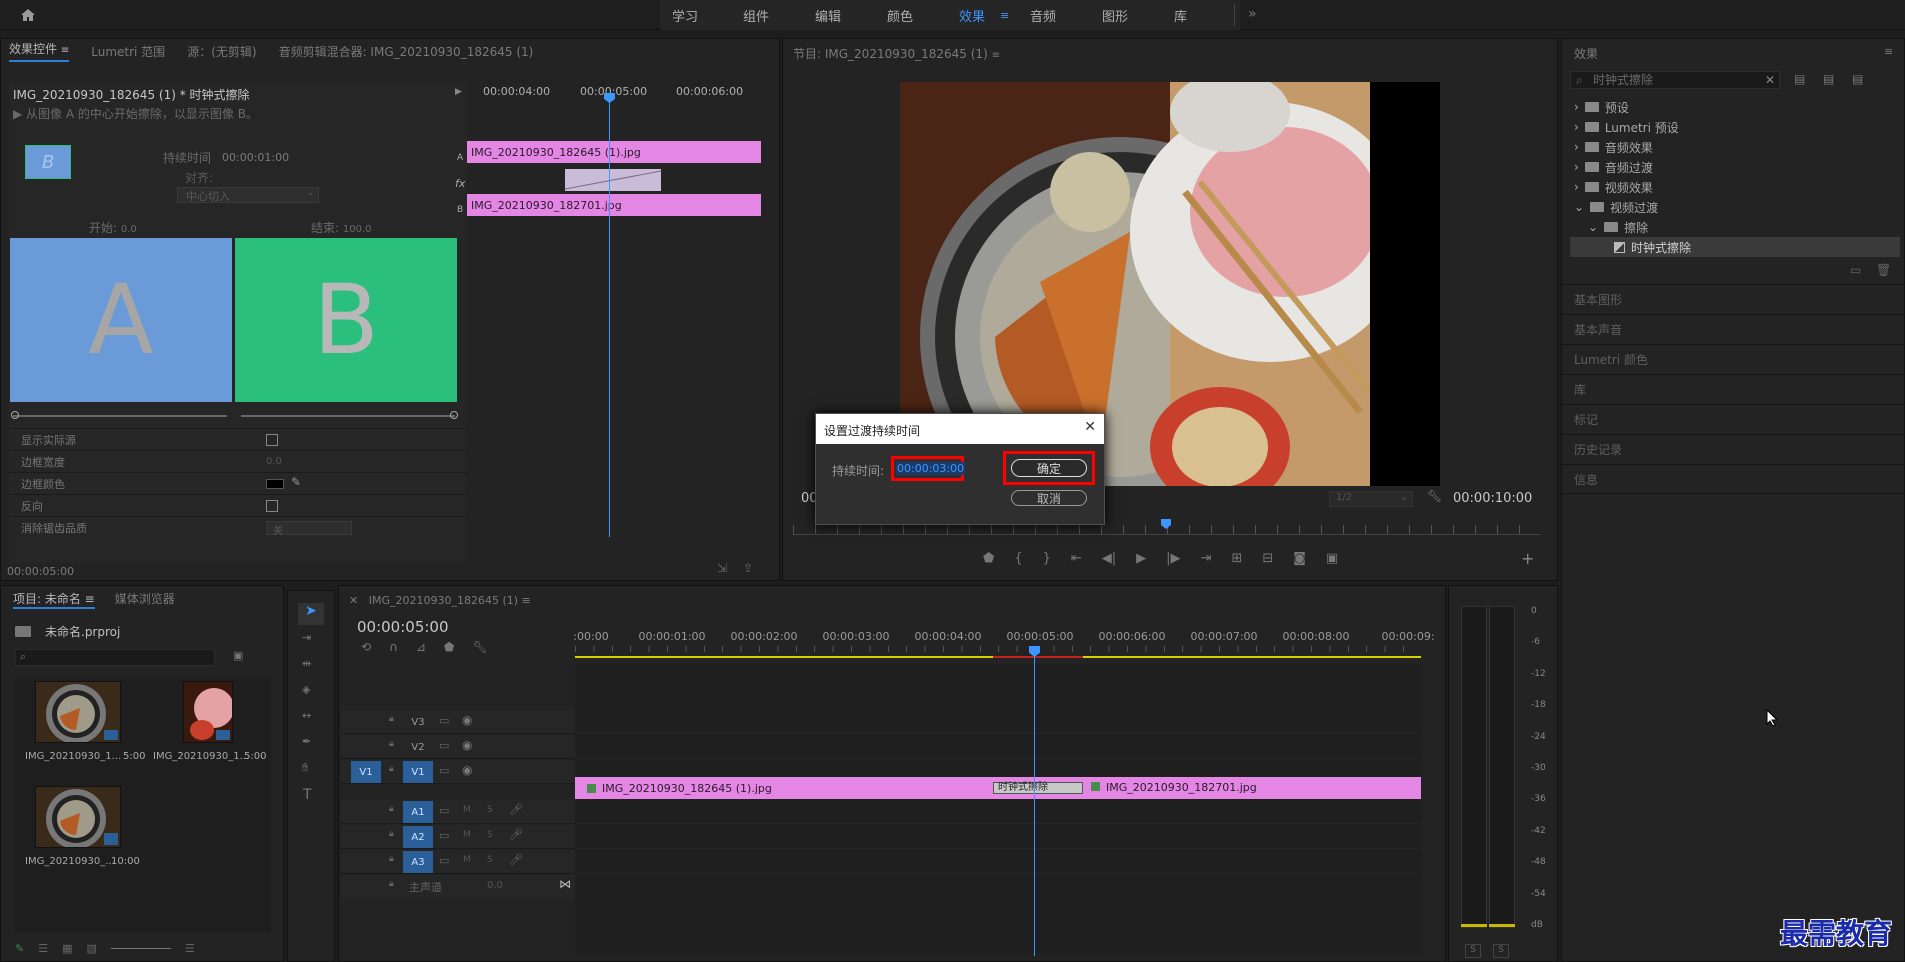  Describe the element at coordinates (418, 772) in the screenshot. I see `track-target-v1: V1` at that location.